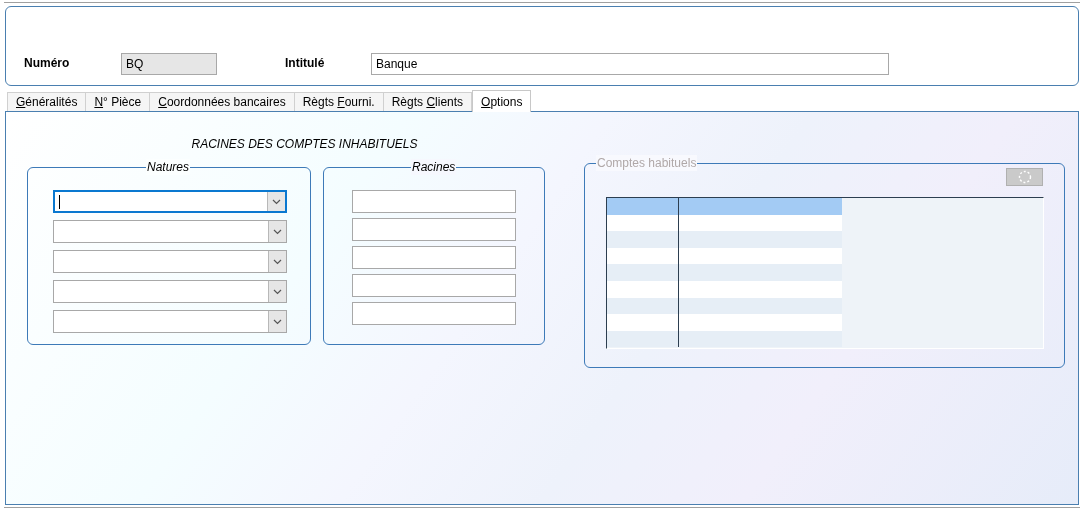 The height and width of the screenshot is (510, 1084). Describe the element at coordinates (305, 63) in the screenshot. I see `field-label: Intitulé` at that location.